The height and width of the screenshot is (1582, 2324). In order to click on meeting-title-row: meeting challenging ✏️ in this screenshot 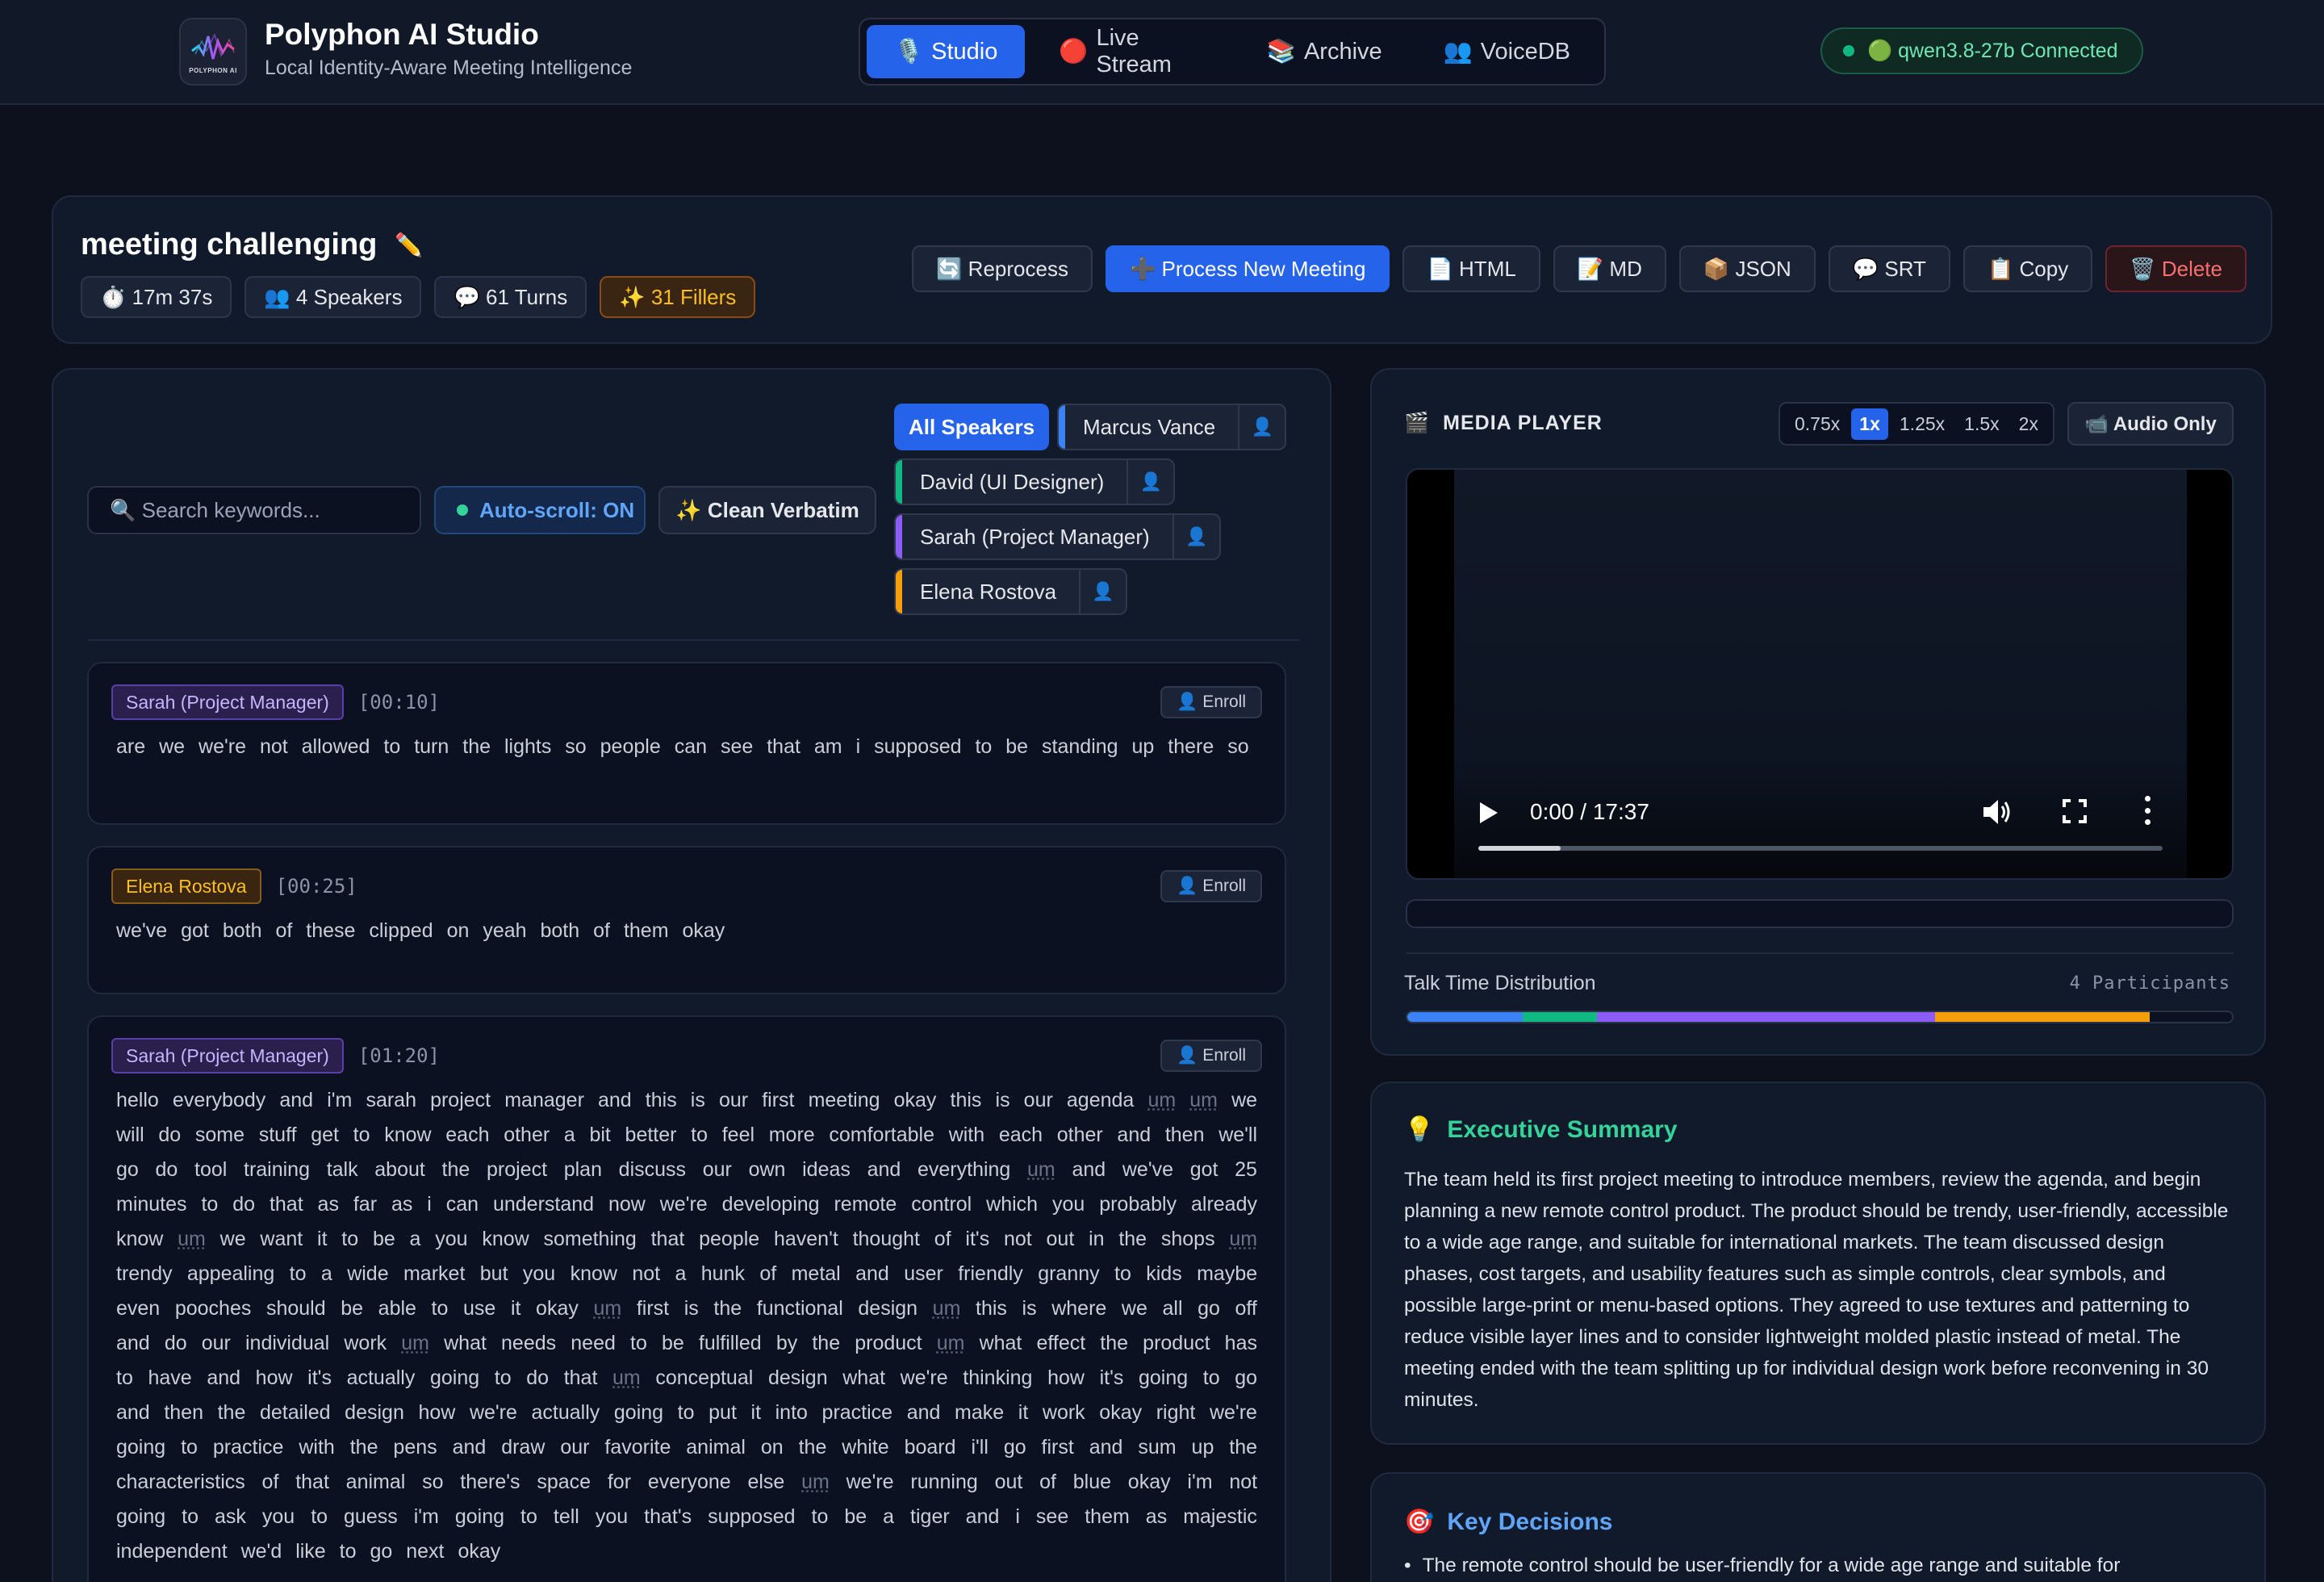, I will do `click(252, 245)`.